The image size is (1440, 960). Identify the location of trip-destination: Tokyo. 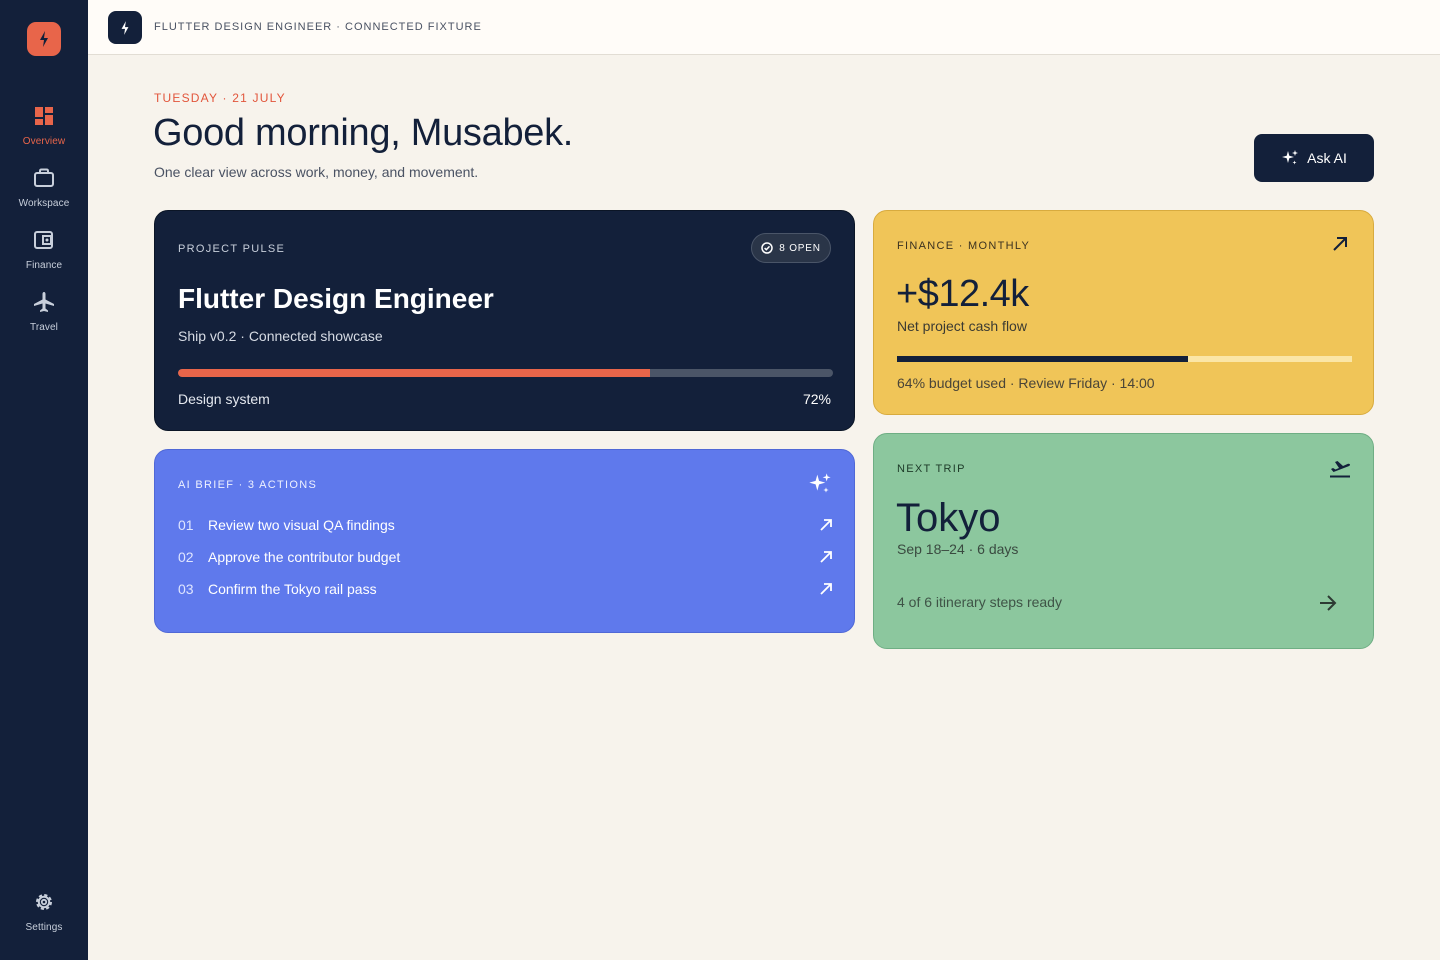
(948, 518).